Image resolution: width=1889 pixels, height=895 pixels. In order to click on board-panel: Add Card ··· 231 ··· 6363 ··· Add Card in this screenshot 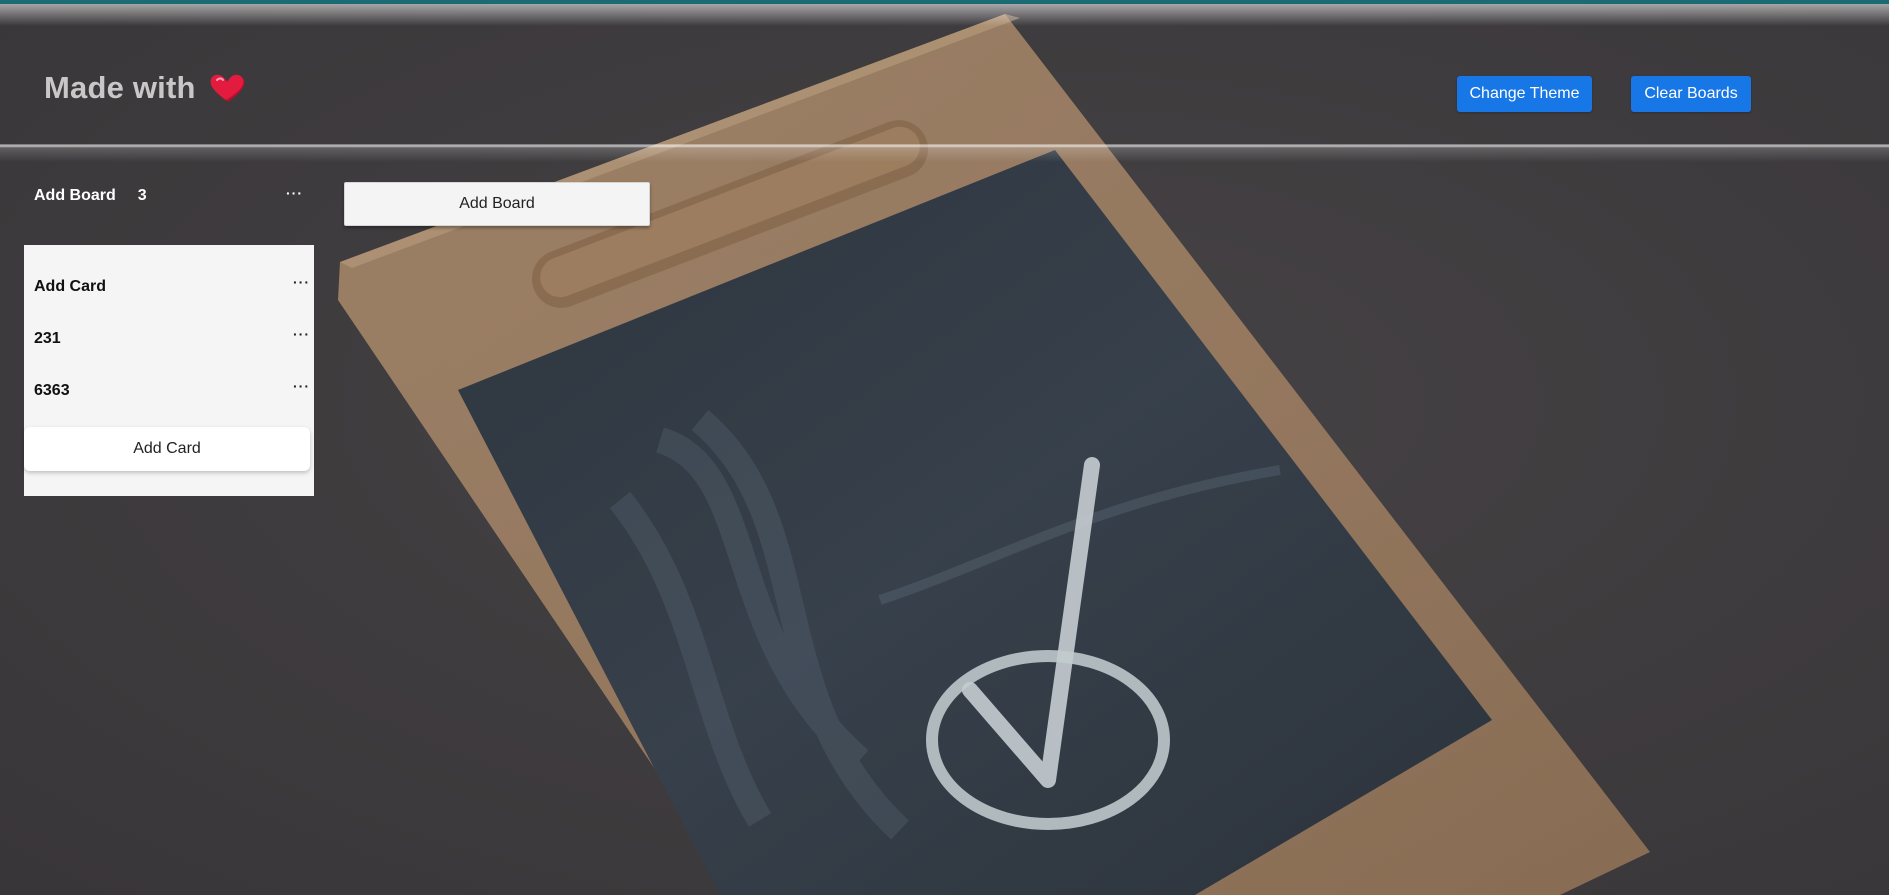, I will do `click(169, 370)`.